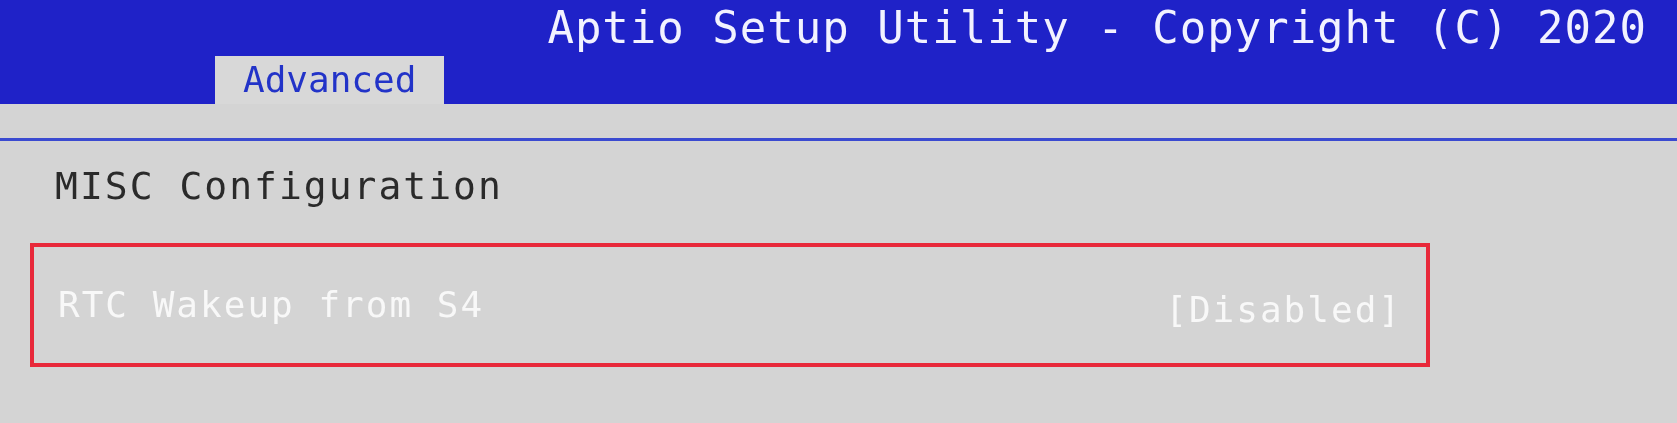 The width and height of the screenshot is (1677, 423). Describe the element at coordinates (1097, 28) in the screenshot. I see `header-title: Aptio Setup Utility - Copyright (C) 2020` at that location.